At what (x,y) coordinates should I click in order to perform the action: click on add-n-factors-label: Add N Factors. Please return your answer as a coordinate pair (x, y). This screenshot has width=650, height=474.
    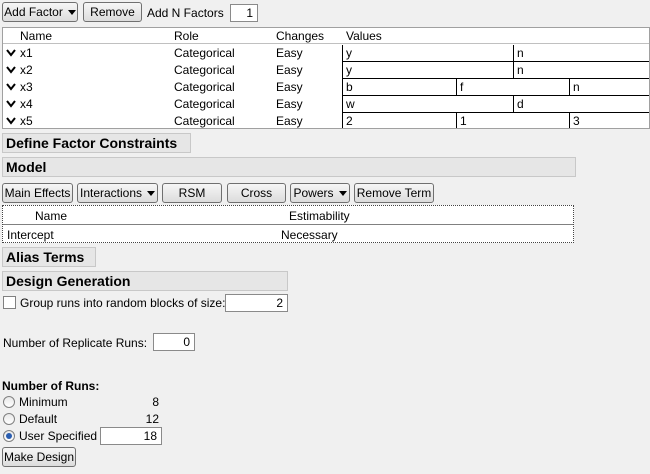
    Looking at the image, I should click on (185, 13).